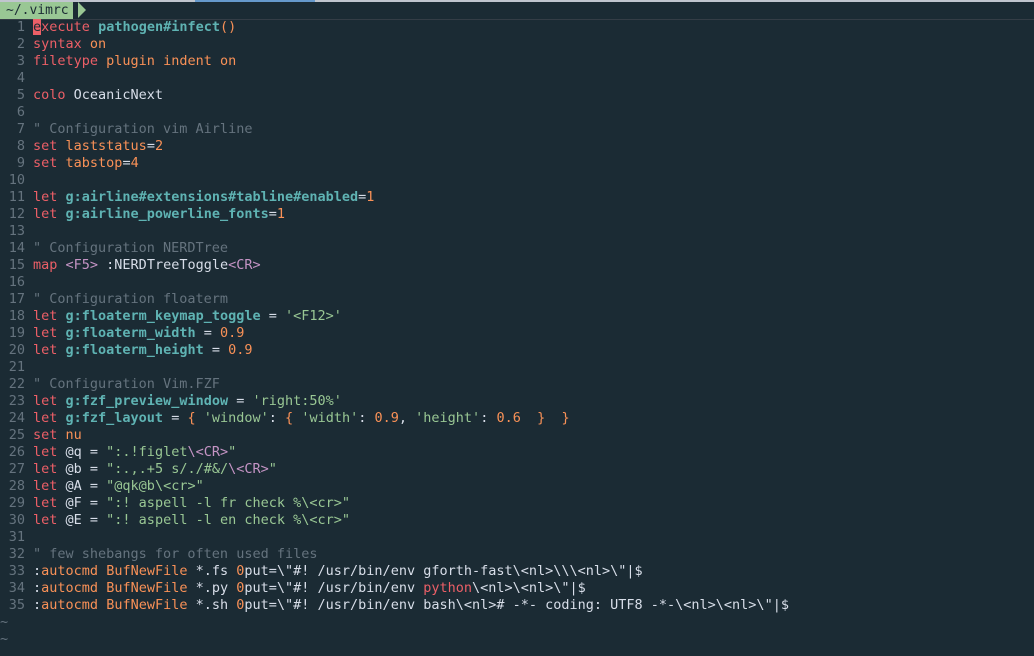 This screenshot has height=656, width=1034. Describe the element at coordinates (517, 265) in the screenshot. I see `code-line: 15 map <F5> :NERDTreeToggle<CR>` at that location.